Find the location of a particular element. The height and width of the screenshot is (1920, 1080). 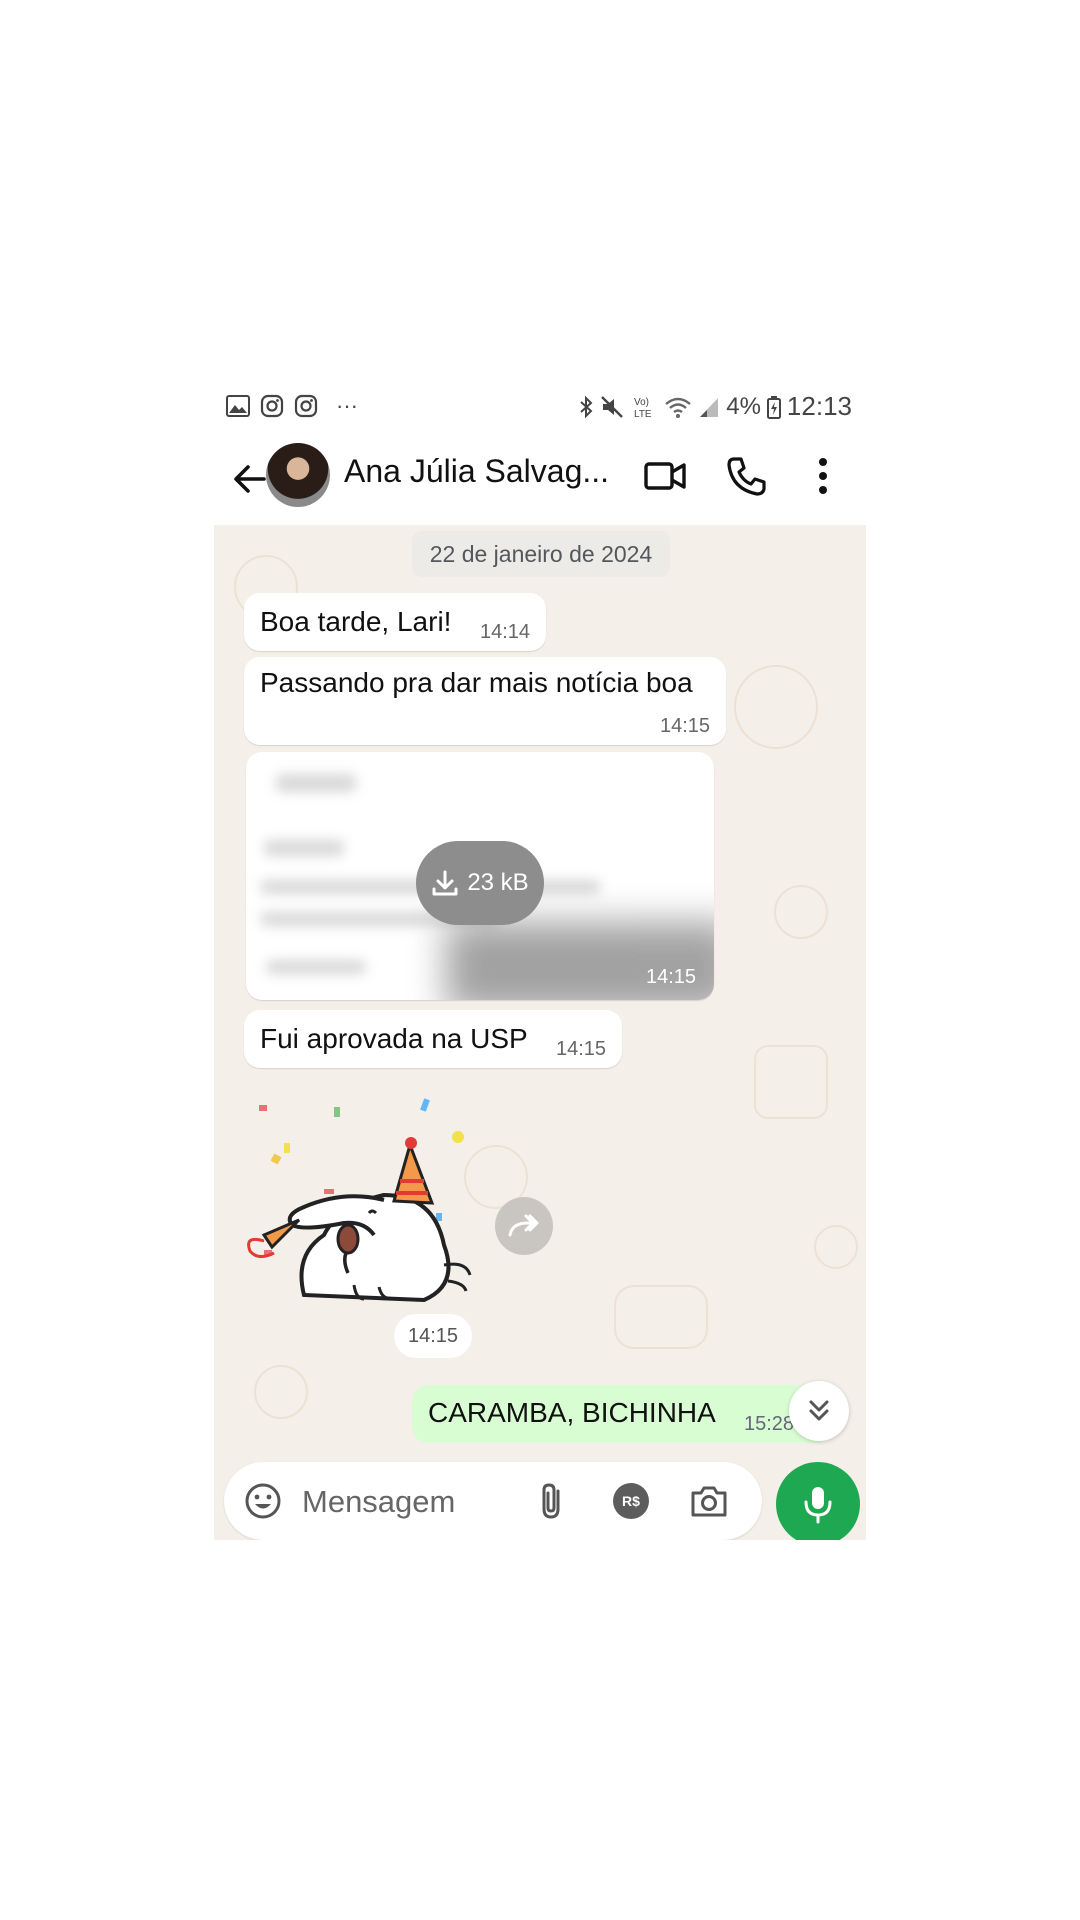

message-text: Passando pra dar mais notícia boa is located at coordinates (476, 682).